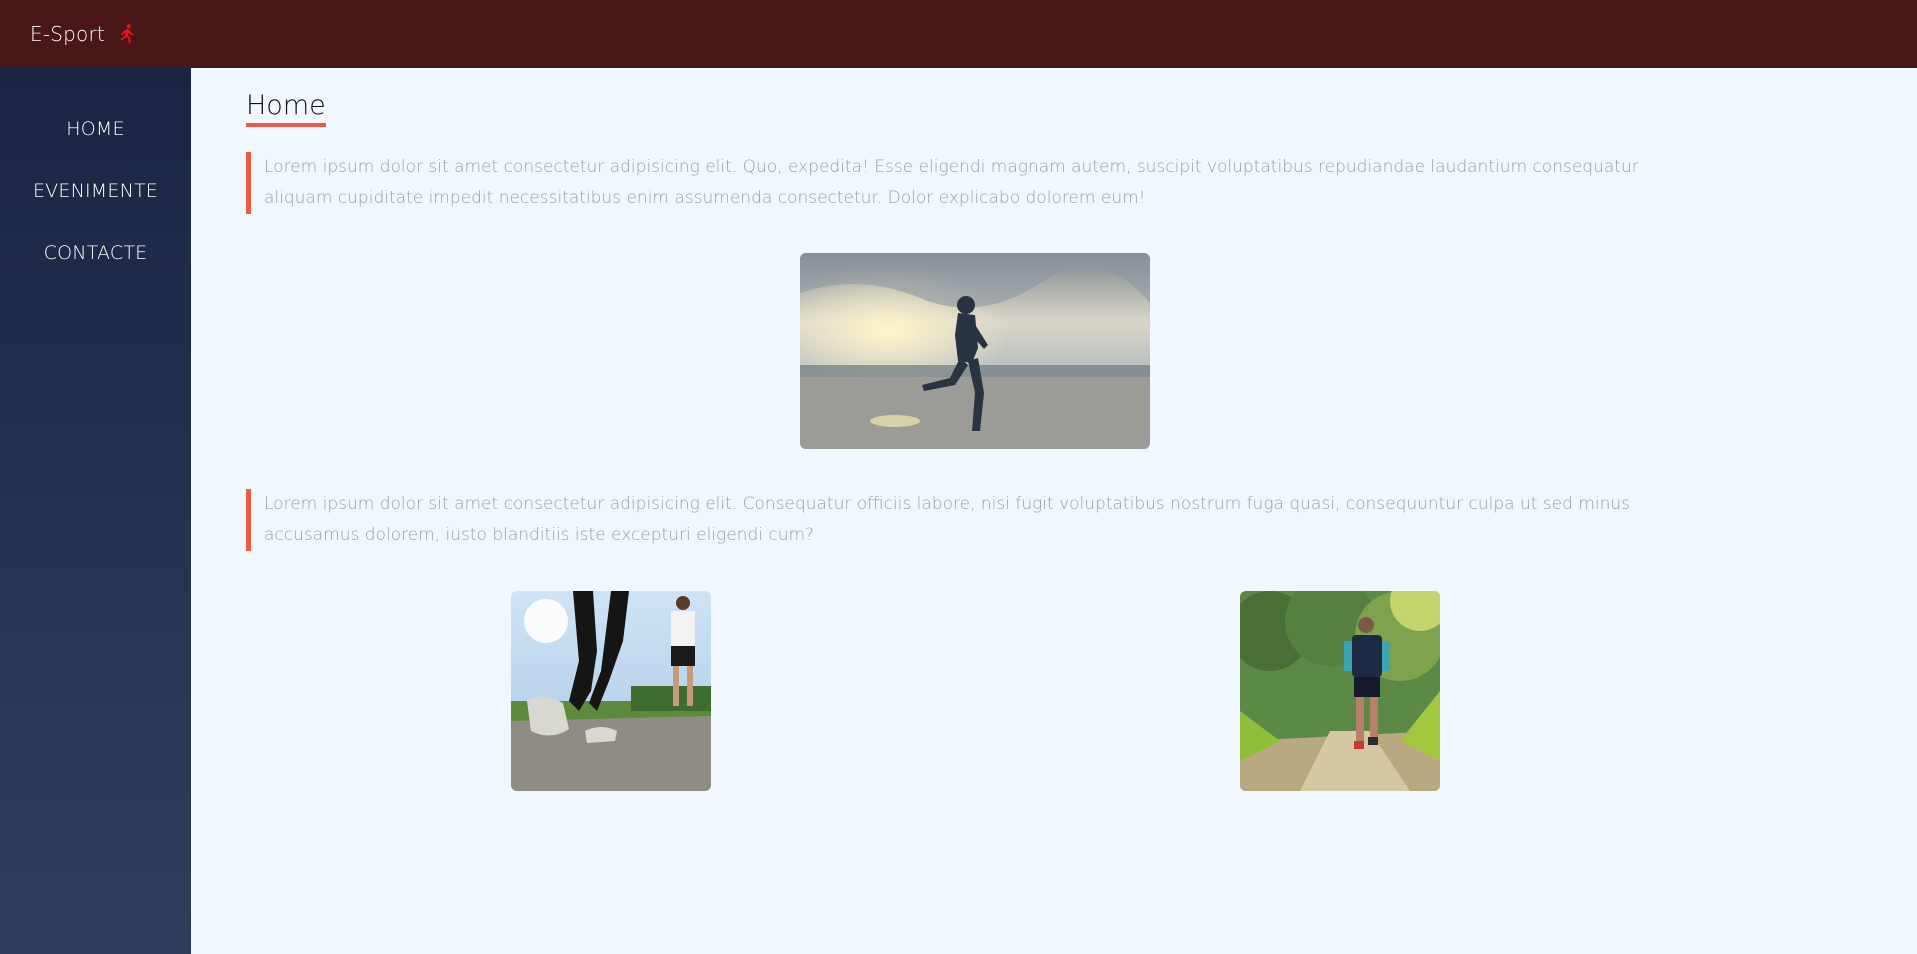 Image resolution: width=1917 pixels, height=954 pixels. I want to click on brand-logo: E-Sport, so click(83, 34).